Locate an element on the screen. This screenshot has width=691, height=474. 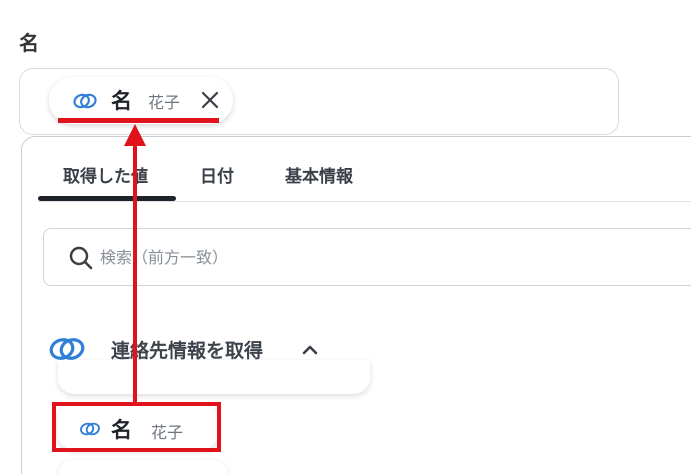
tab-date: 日付 is located at coordinates (217, 174).